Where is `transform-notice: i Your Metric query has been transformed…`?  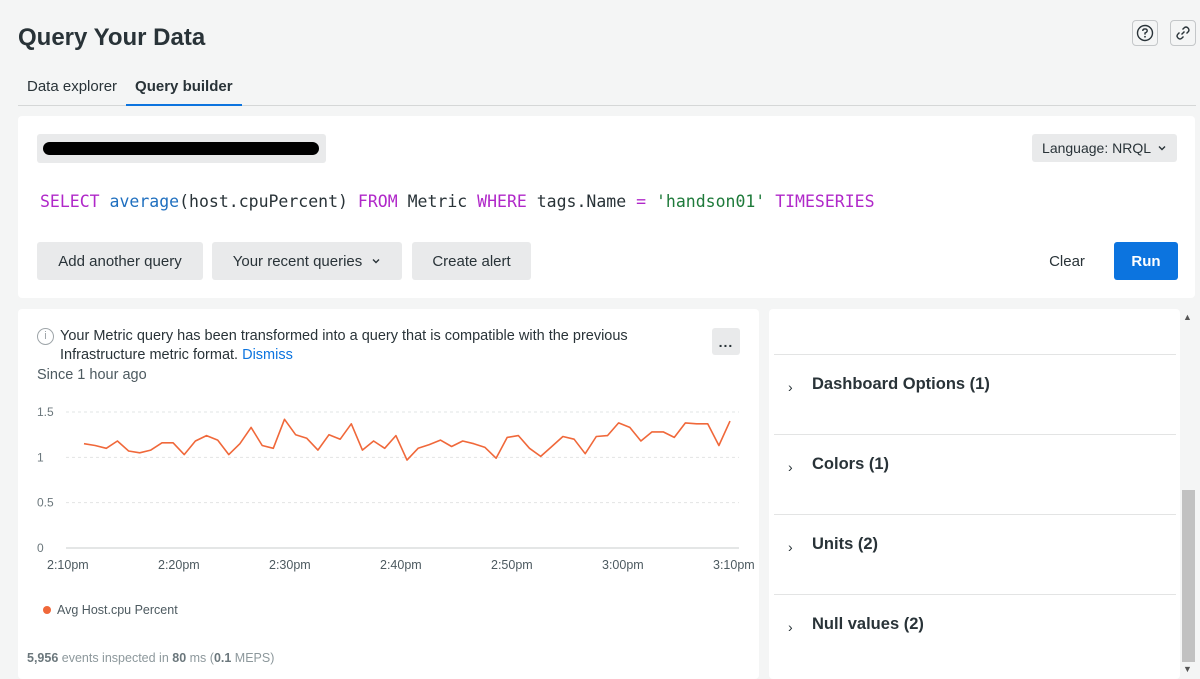
transform-notice: i Your Metric query has been transformed… is located at coordinates (362, 346).